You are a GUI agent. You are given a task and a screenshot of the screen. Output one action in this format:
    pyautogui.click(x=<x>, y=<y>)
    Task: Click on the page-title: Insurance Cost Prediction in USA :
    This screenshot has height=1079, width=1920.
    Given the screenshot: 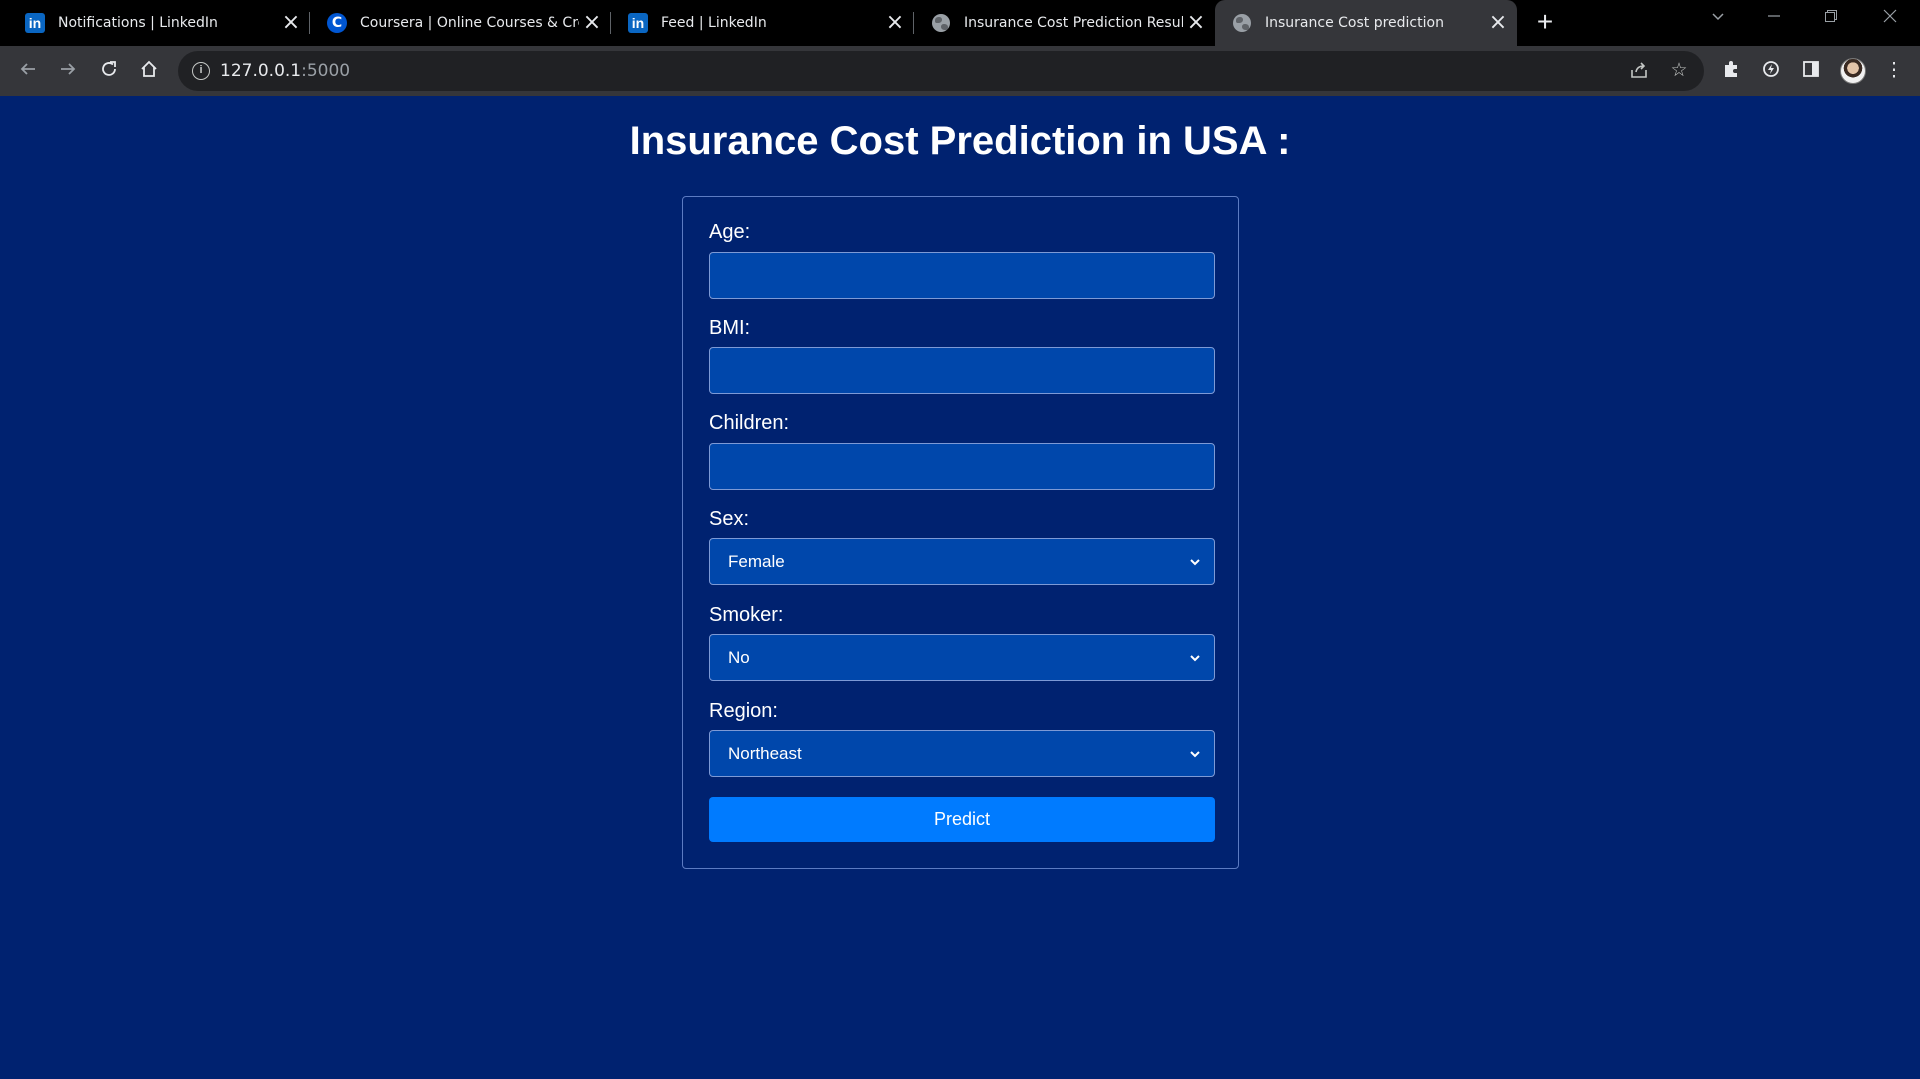 What is the action you would take?
    pyautogui.click(x=960, y=141)
    